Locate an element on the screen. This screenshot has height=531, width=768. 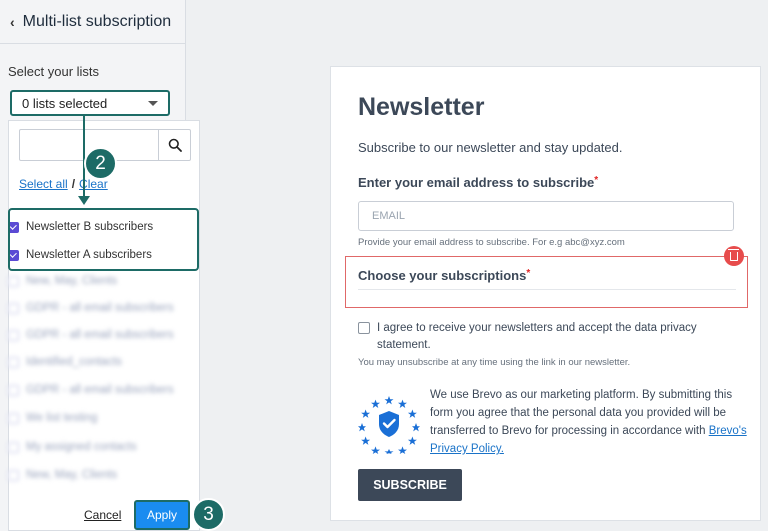
chevron-left-icon: ‹ is located at coordinates (12, 22).